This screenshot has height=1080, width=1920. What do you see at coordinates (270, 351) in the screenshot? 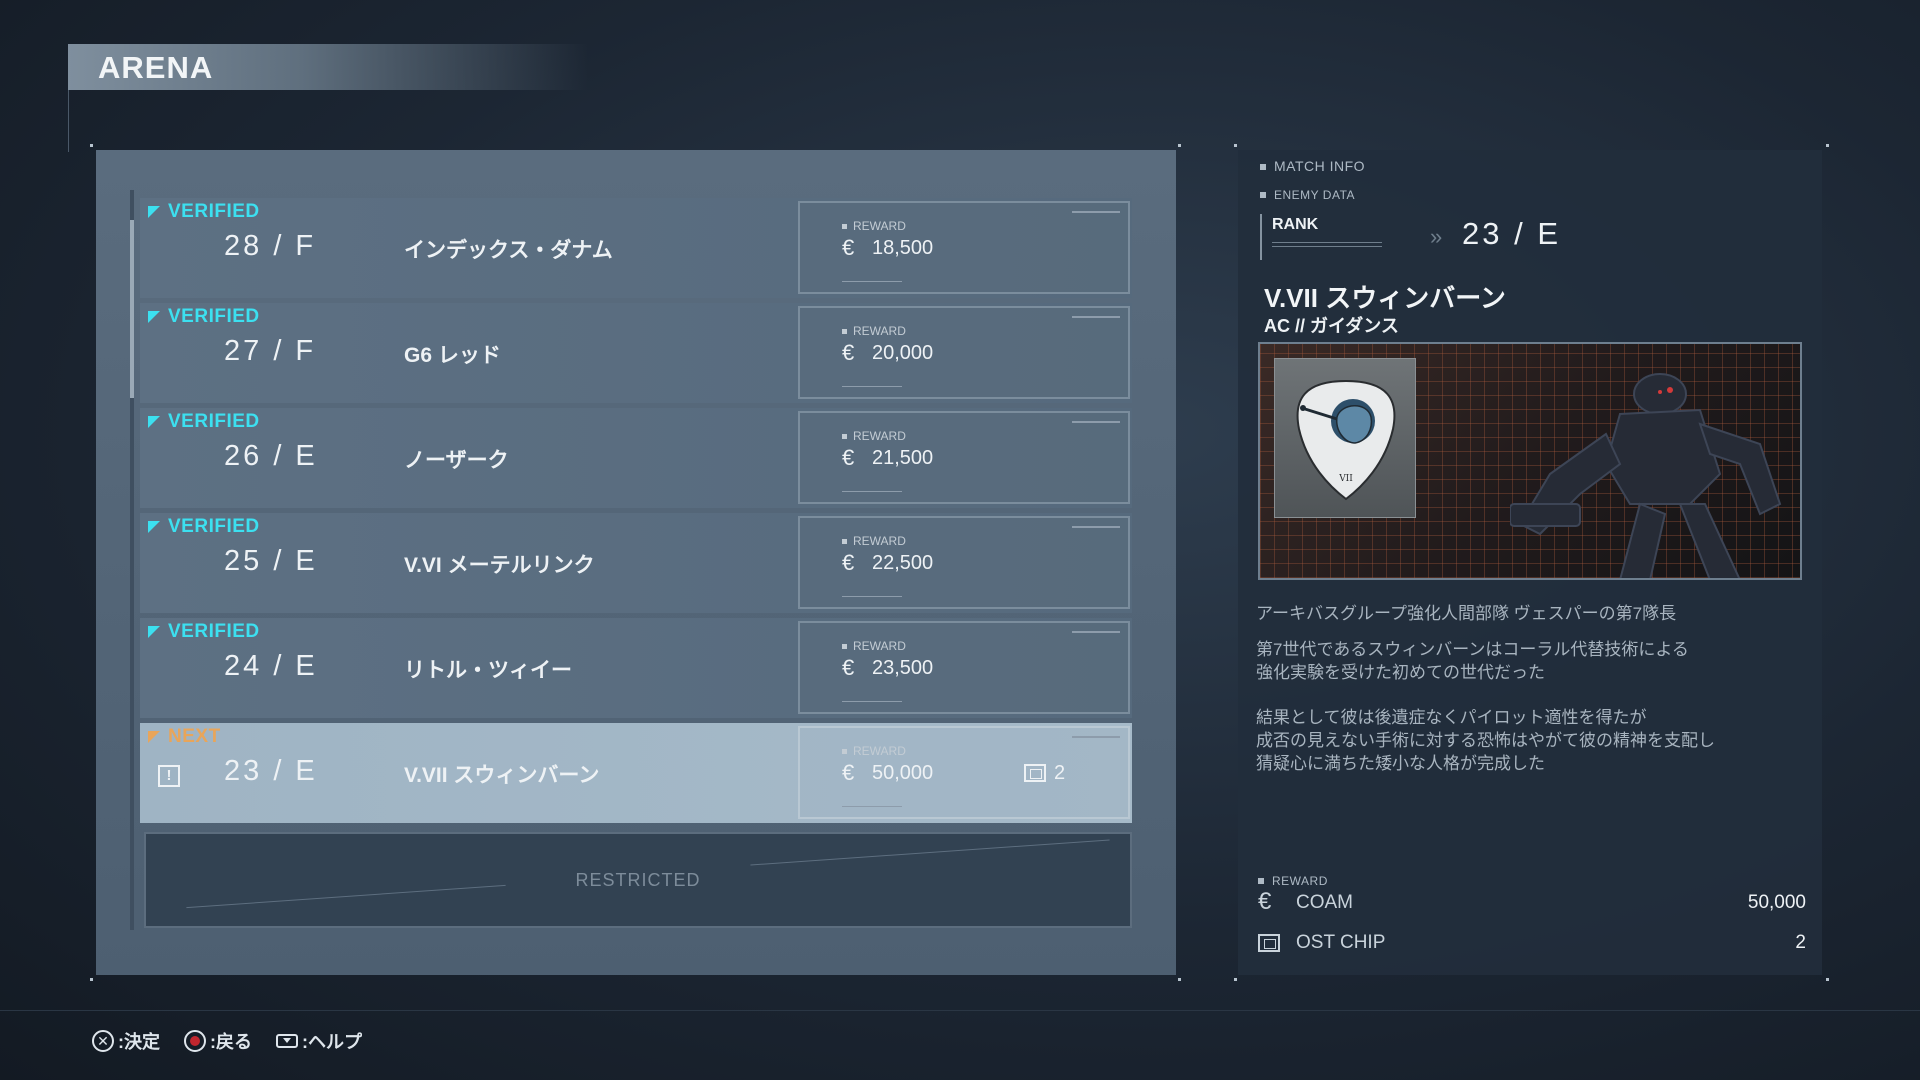
I see `arena-rank: 27 / F` at bounding box center [270, 351].